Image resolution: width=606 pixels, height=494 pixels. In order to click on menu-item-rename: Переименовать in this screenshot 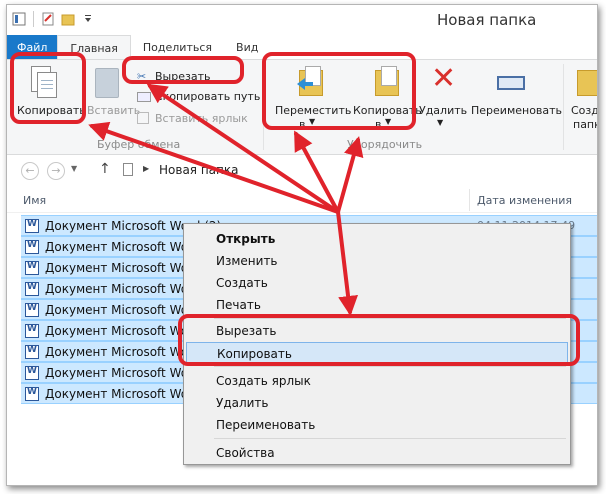, I will do `click(377, 425)`.